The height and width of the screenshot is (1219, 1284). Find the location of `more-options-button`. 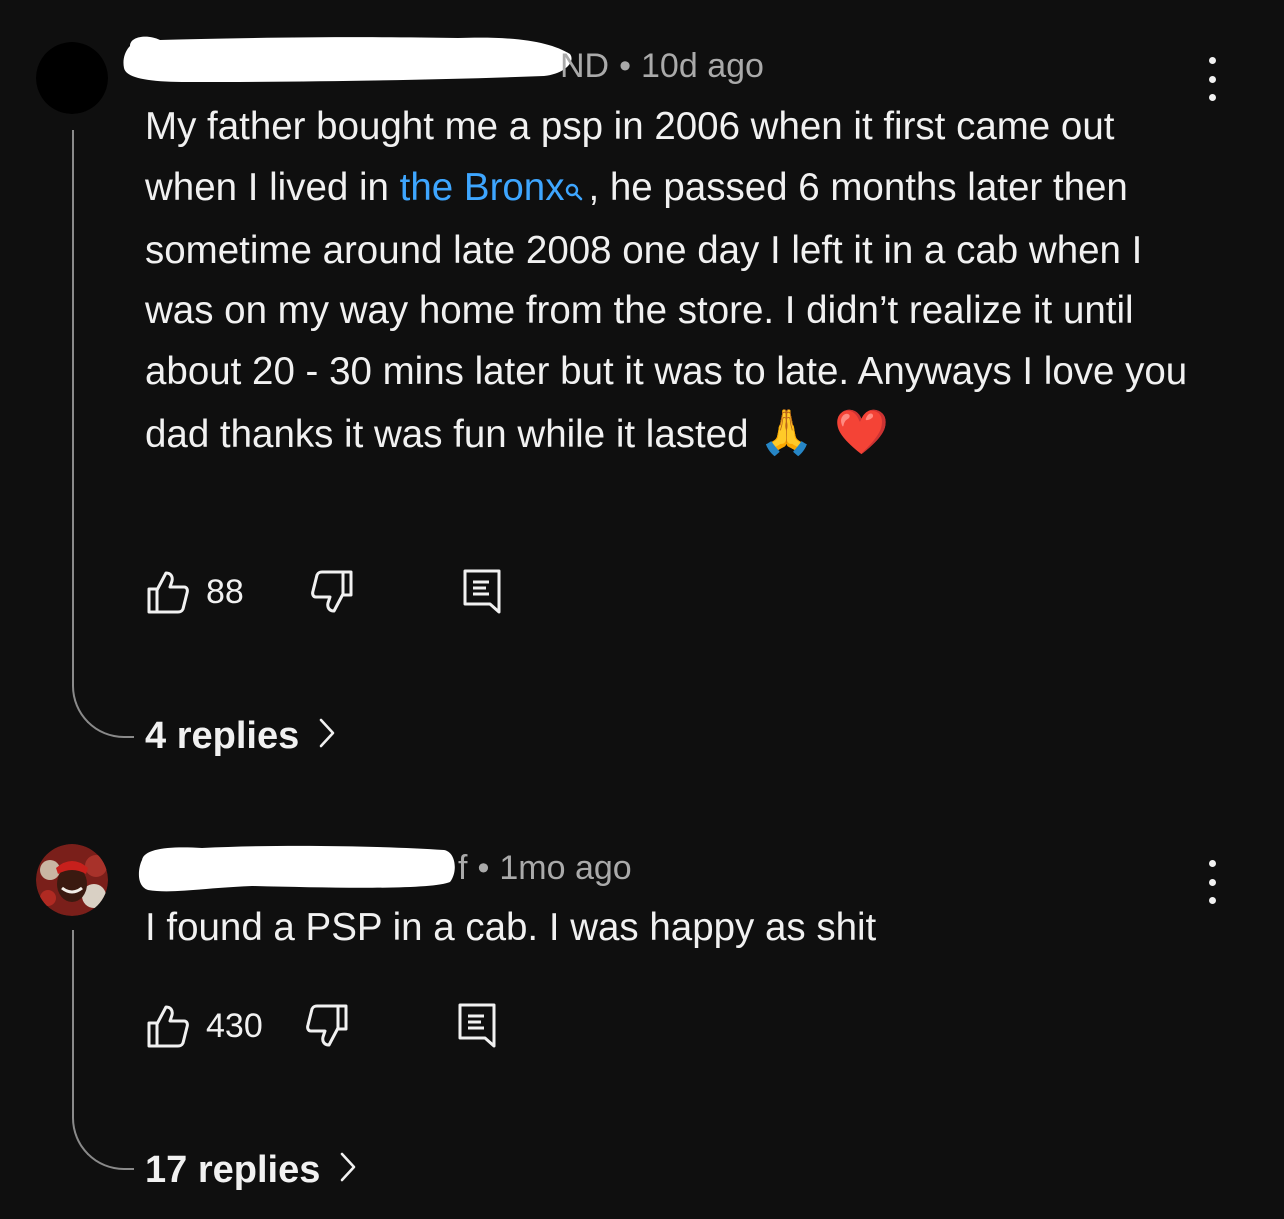

more-options-button is located at coordinates (1212, 79).